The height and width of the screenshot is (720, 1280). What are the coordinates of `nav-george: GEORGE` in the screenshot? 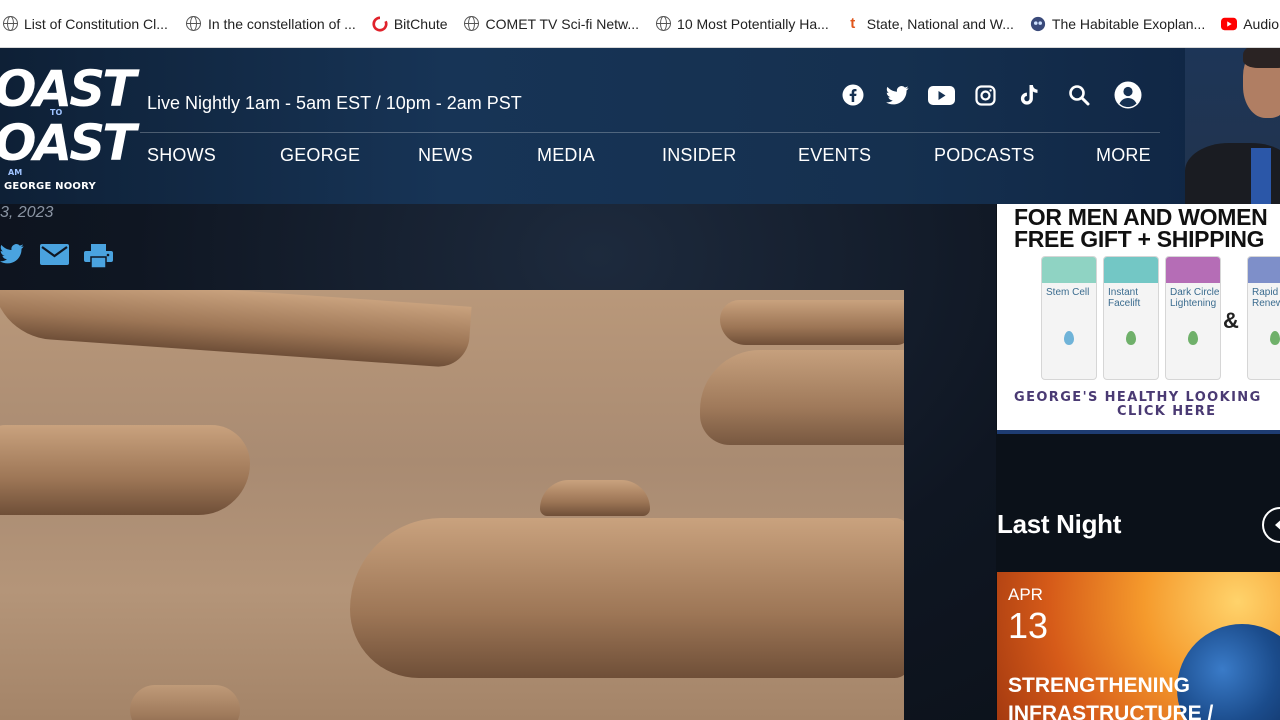 It's located at (320, 155).